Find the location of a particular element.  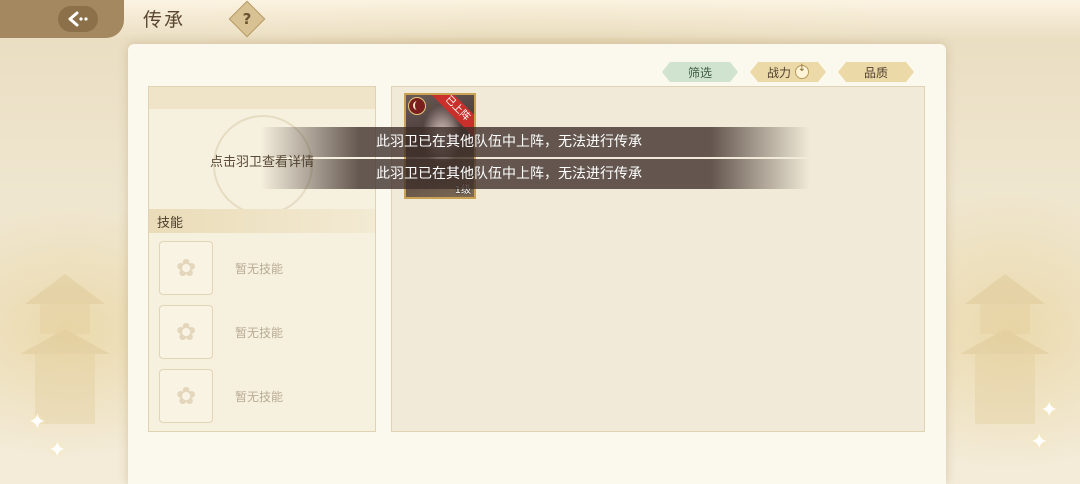

power-label: 战力 is located at coordinates (778, 72).